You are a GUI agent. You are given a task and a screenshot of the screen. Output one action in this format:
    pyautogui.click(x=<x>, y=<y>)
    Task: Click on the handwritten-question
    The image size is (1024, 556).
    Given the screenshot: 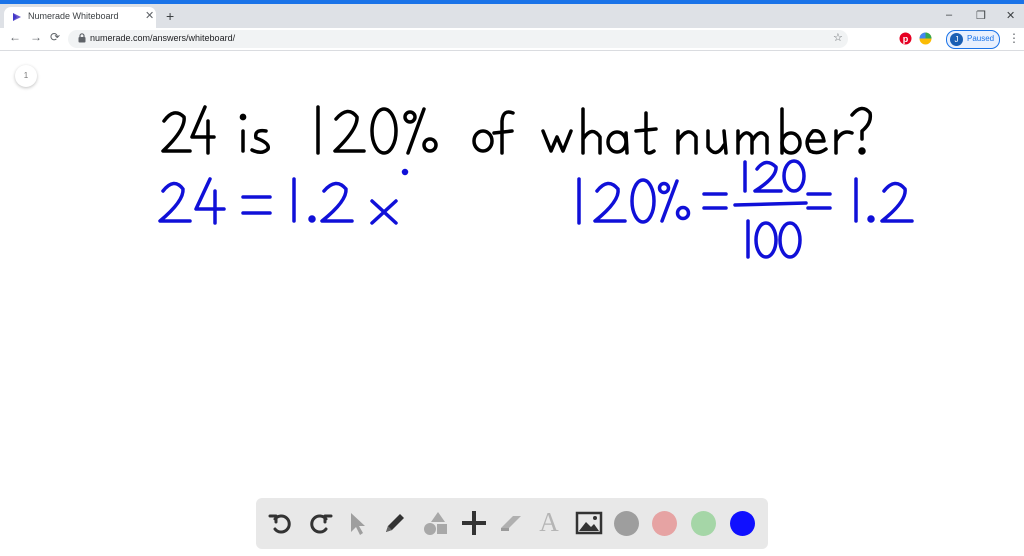 What is the action you would take?
    pyautogui.click(x=517, y=130)
    